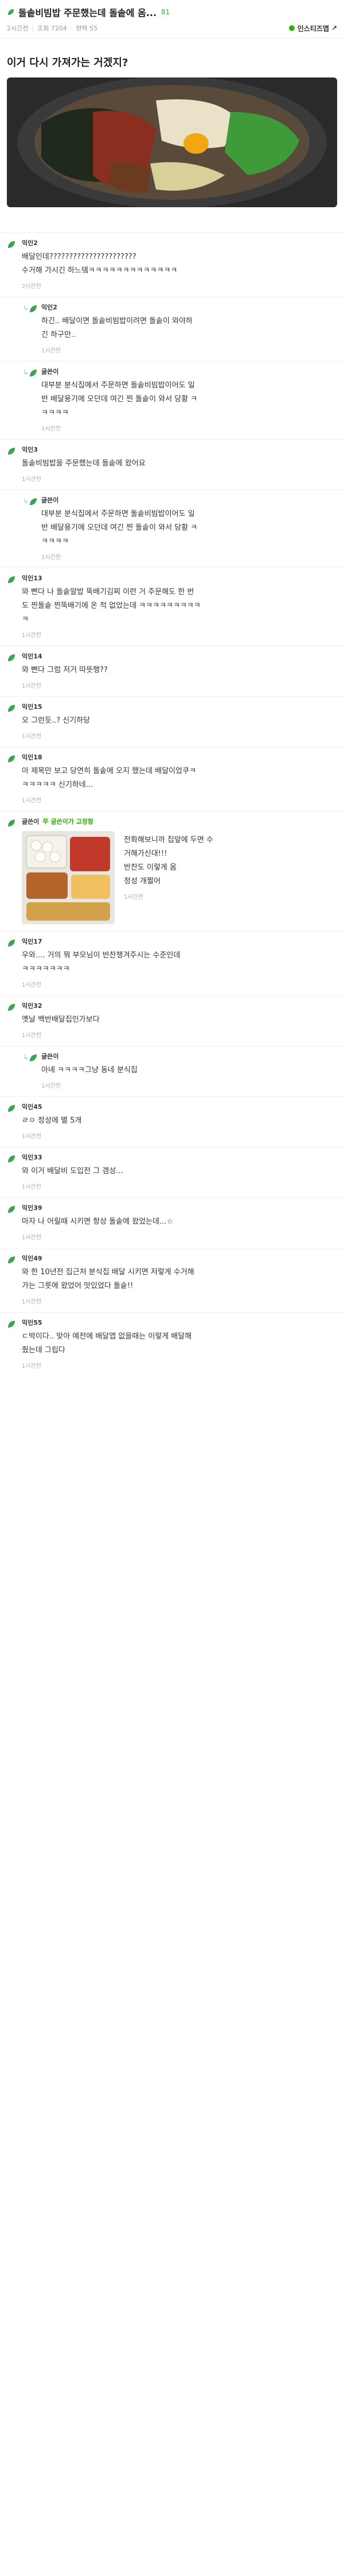  Describe the element at coordinates (61, 1019) in the screenshot. I see `comment-line: 옛날 백반배달집인가보다` at that location.